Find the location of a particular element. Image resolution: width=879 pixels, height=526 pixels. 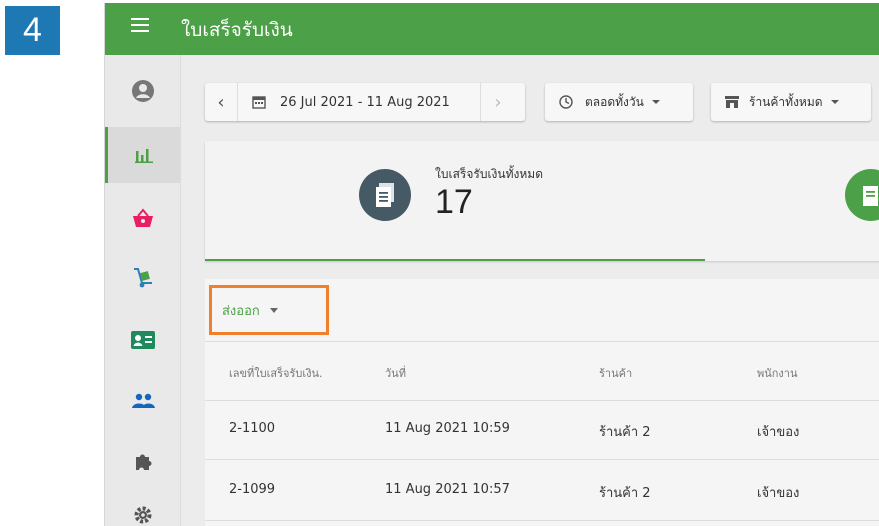

id-card-icon is located at coordinates (142, 340).